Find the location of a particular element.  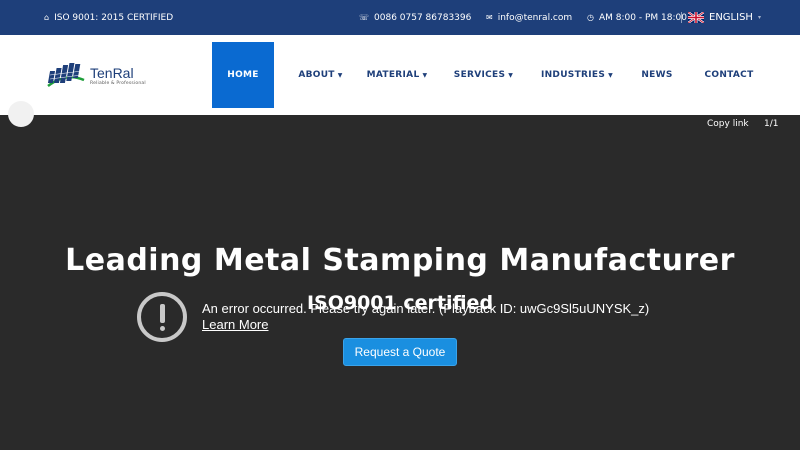

nav-industries-label: INDUSTRIES is located at coordinates (573, 75).